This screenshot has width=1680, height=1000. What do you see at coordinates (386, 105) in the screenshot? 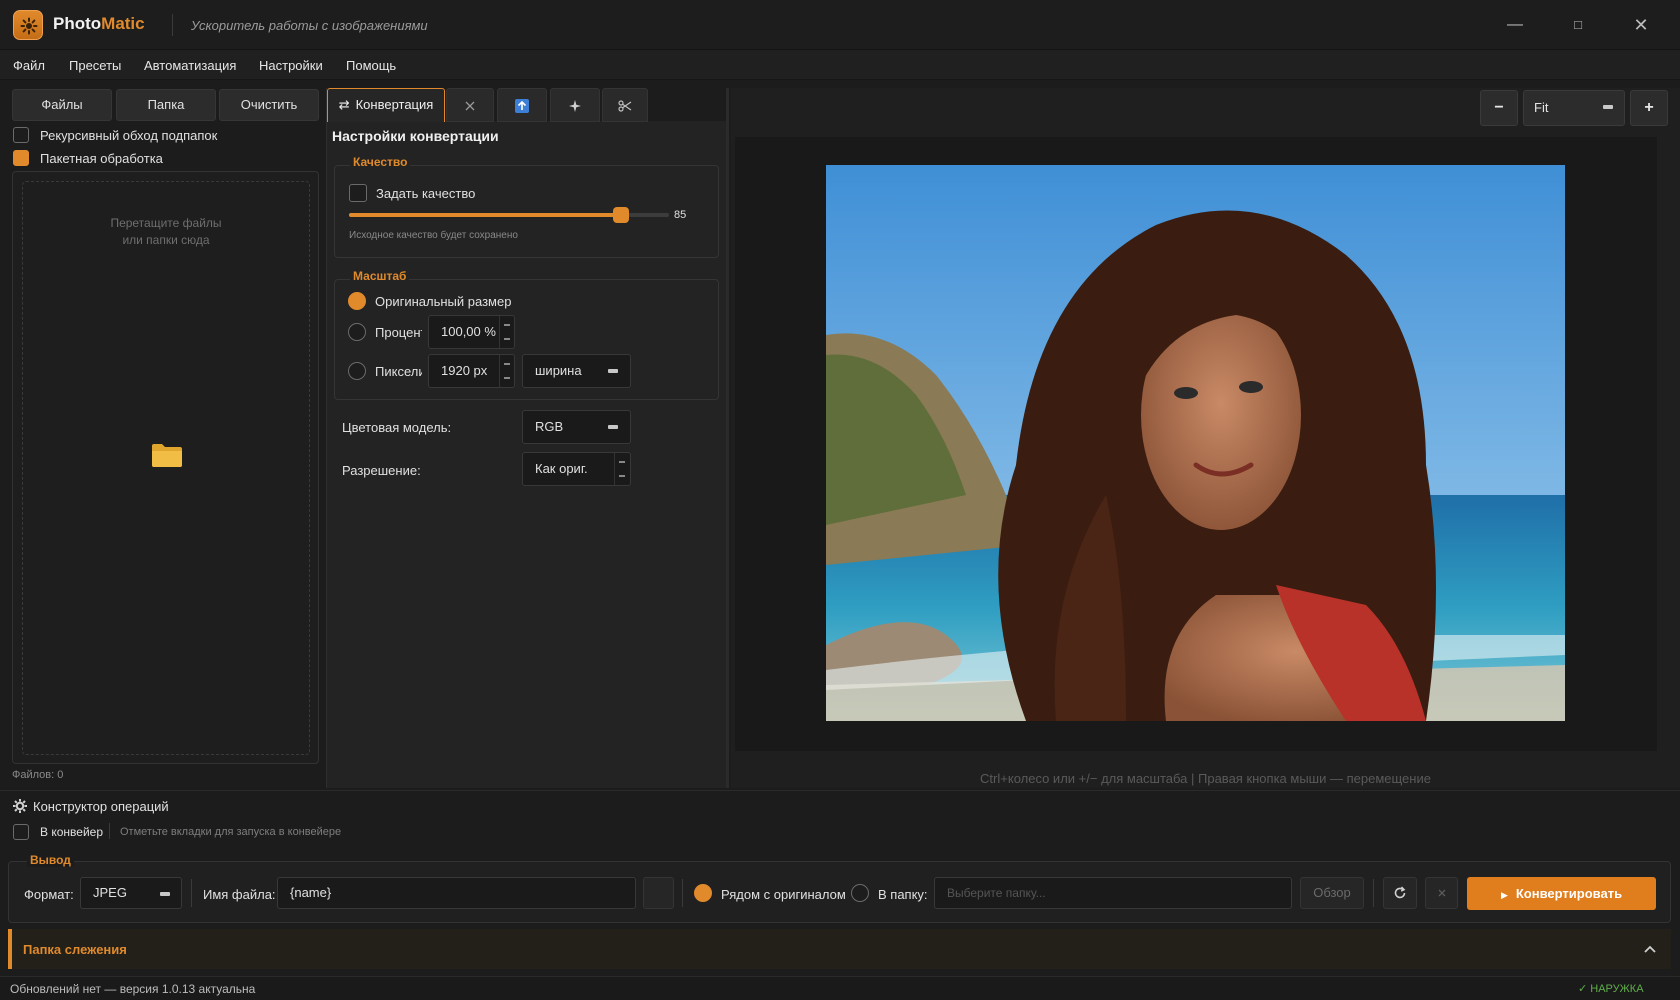
I see `tab-convert: ⇄ Конвертация` at bounding box center [386, 105].